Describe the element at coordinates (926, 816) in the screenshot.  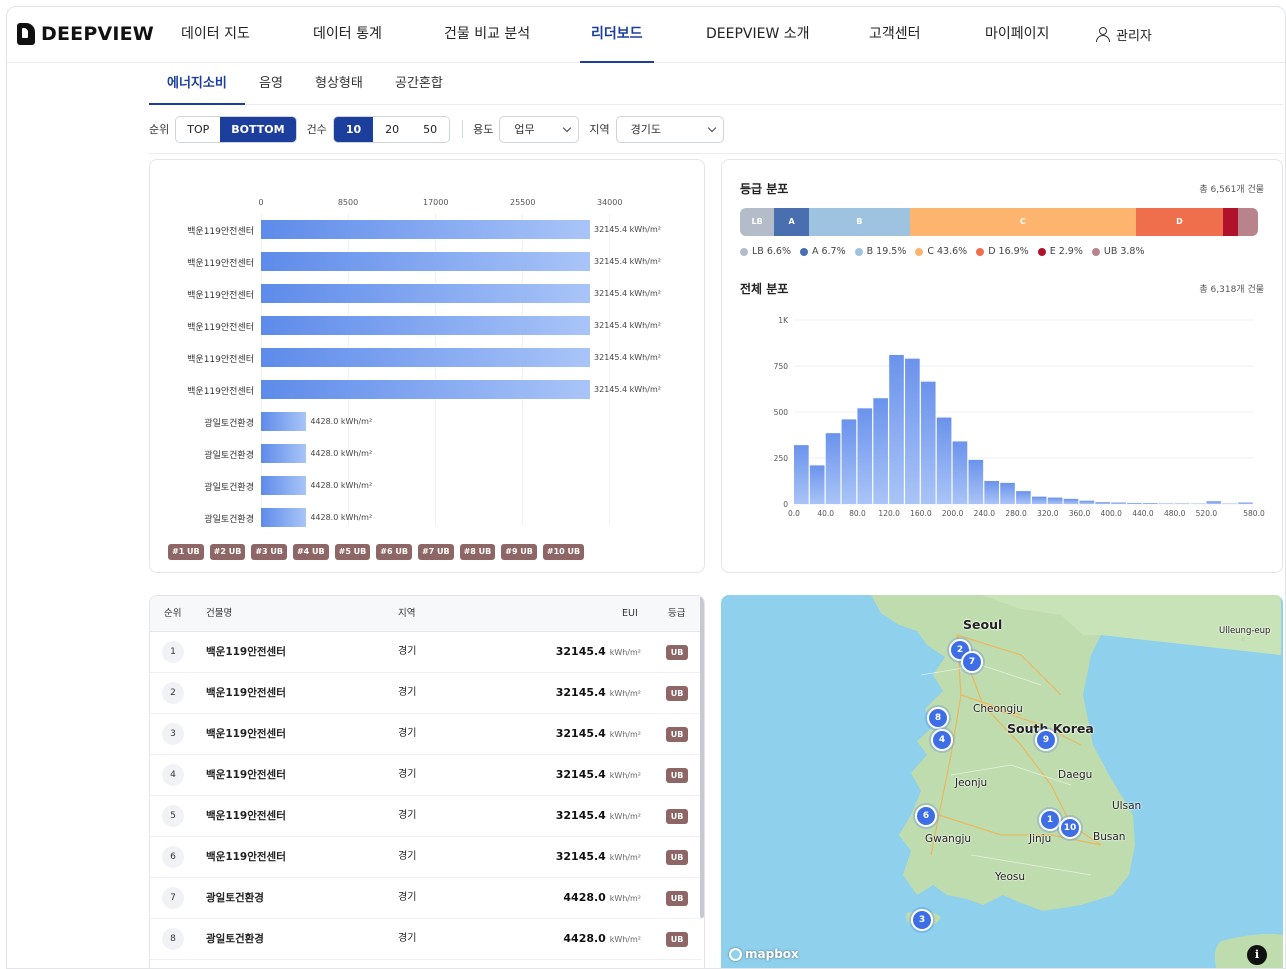
I see `map-marker: 6` at that location.